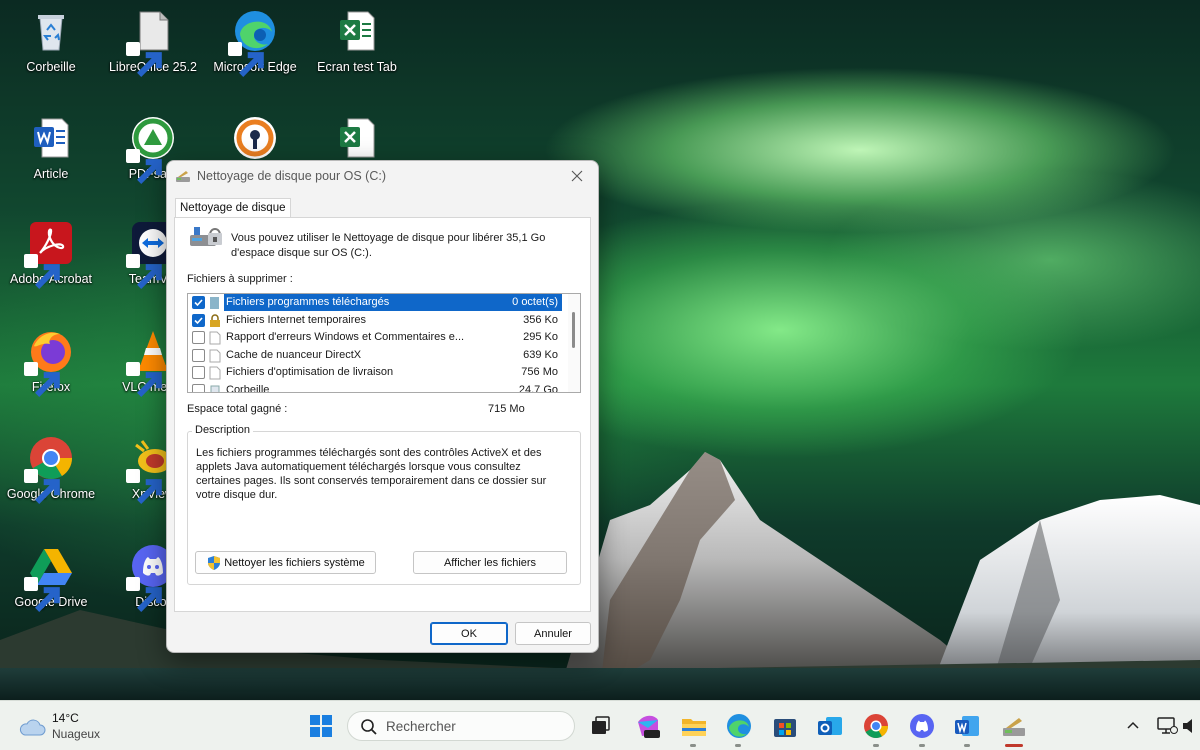 This screenshot has height=750, width=1200. I want to click on weather-temperature: 14°C, so click(65, 718).